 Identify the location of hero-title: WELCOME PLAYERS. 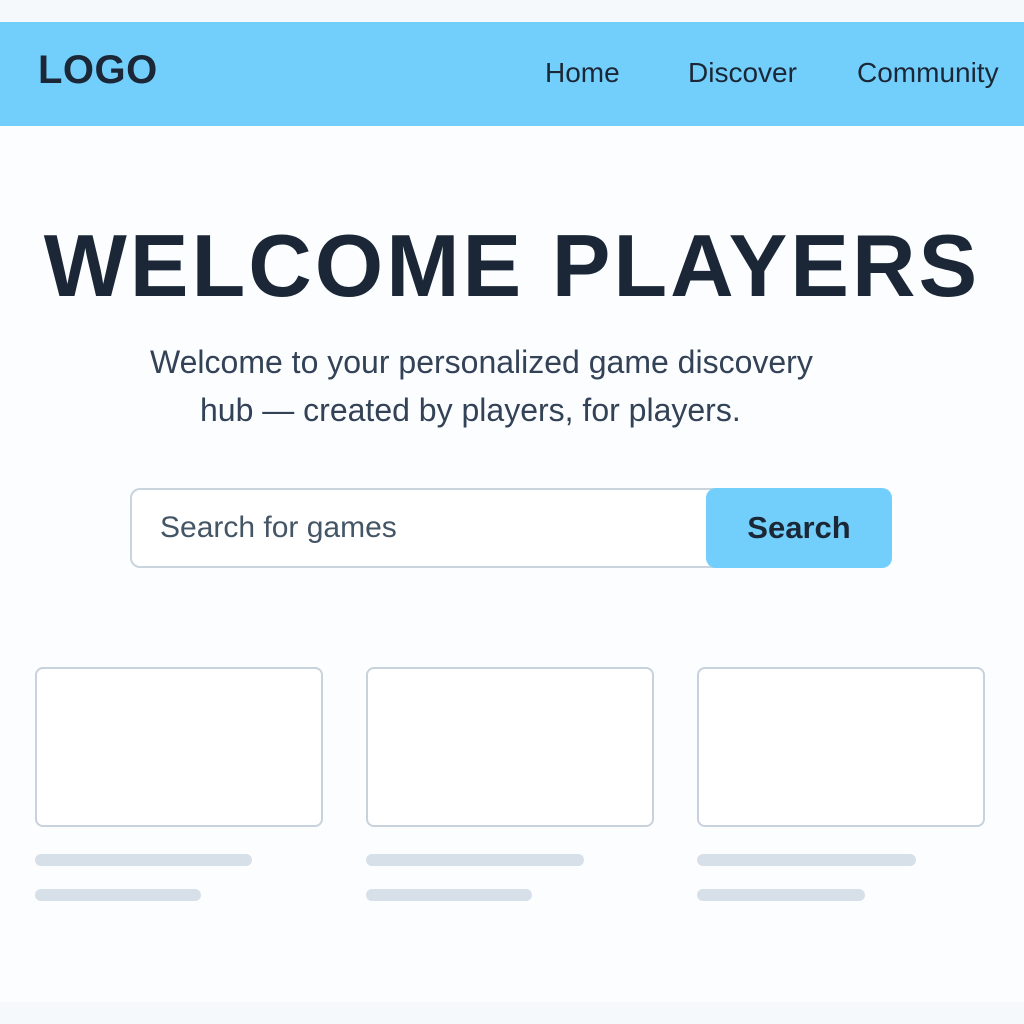
(512, 265).